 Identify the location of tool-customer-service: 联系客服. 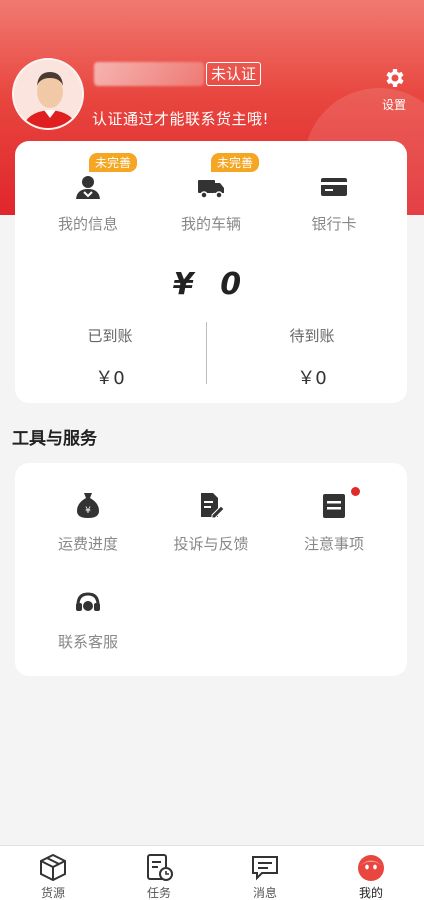
(88, 606).